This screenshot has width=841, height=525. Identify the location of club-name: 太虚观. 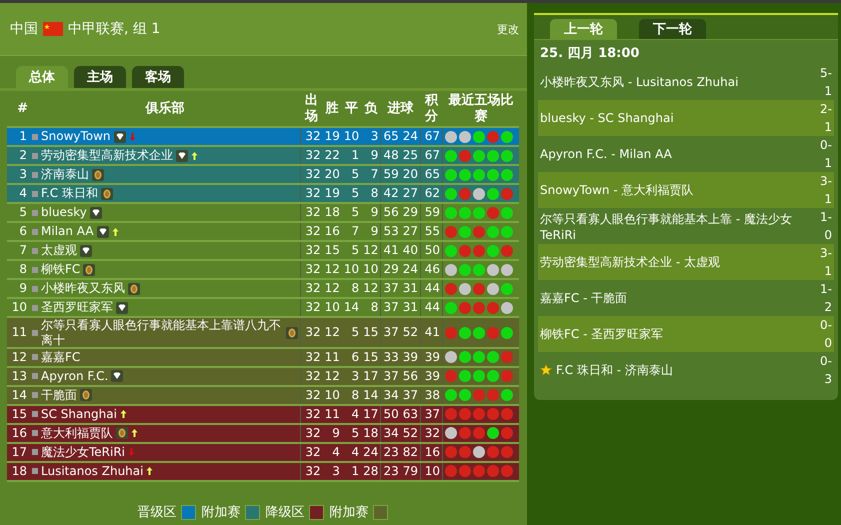
(59, 250).